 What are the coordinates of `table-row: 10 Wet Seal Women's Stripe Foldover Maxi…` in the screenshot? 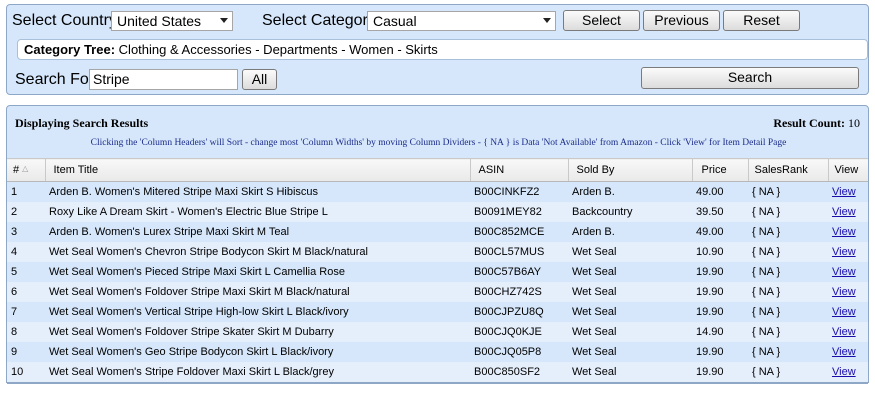 It's located at (437, 372).